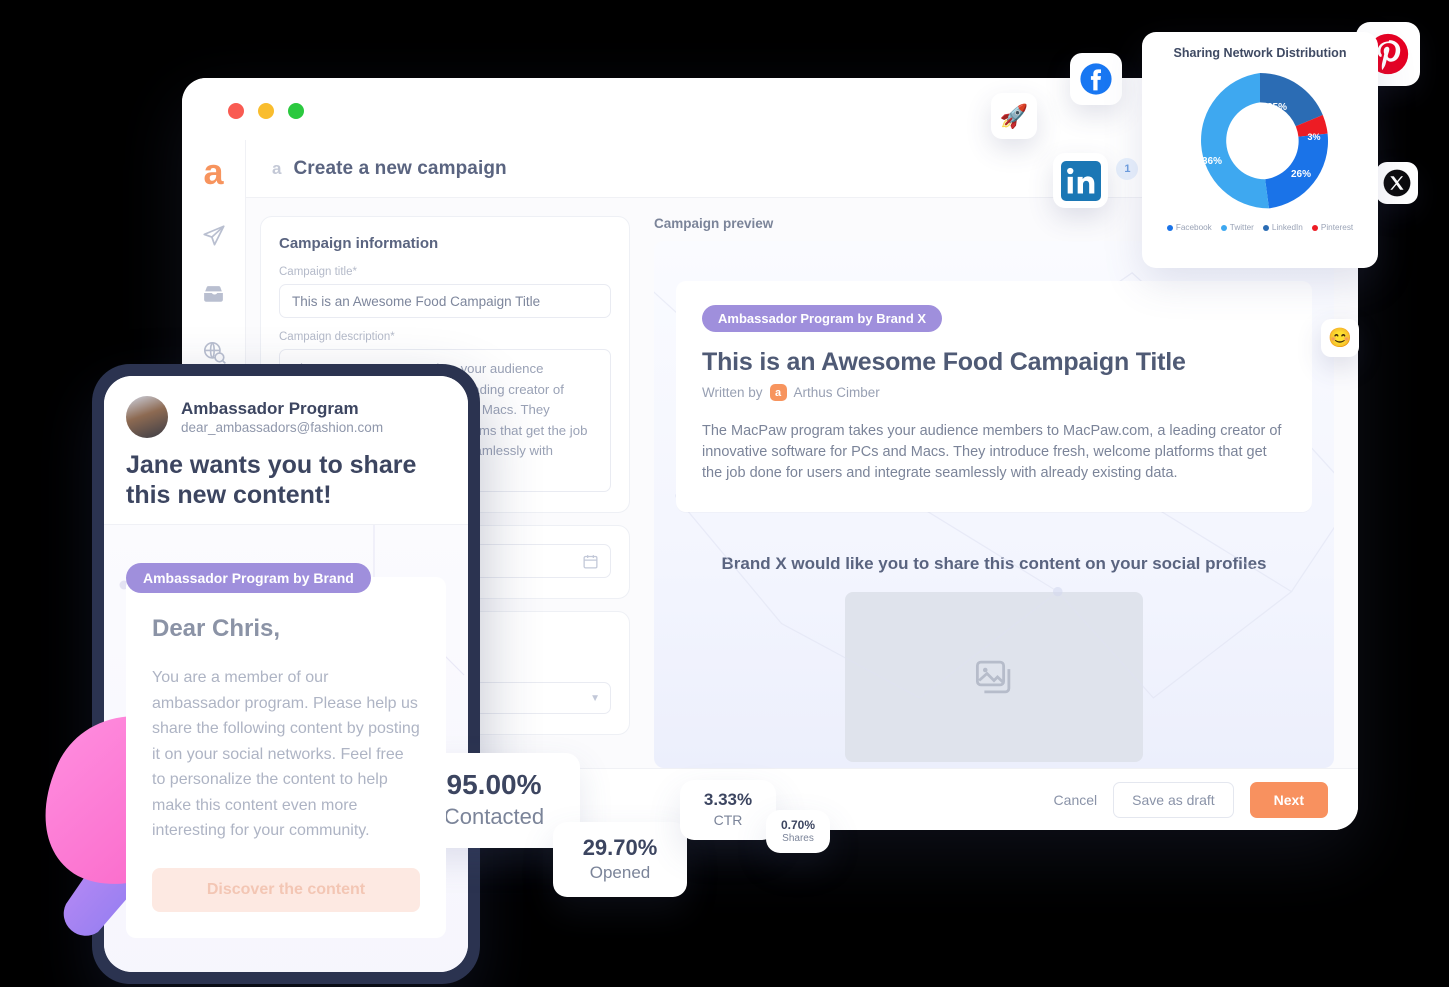 The width and height of the screenshot is (1449, 987). What do you see at coordinates (270, 408) in the screenshot?
I see `phone-sender-name: Ambassador Program` at bounding box center [270, 408].